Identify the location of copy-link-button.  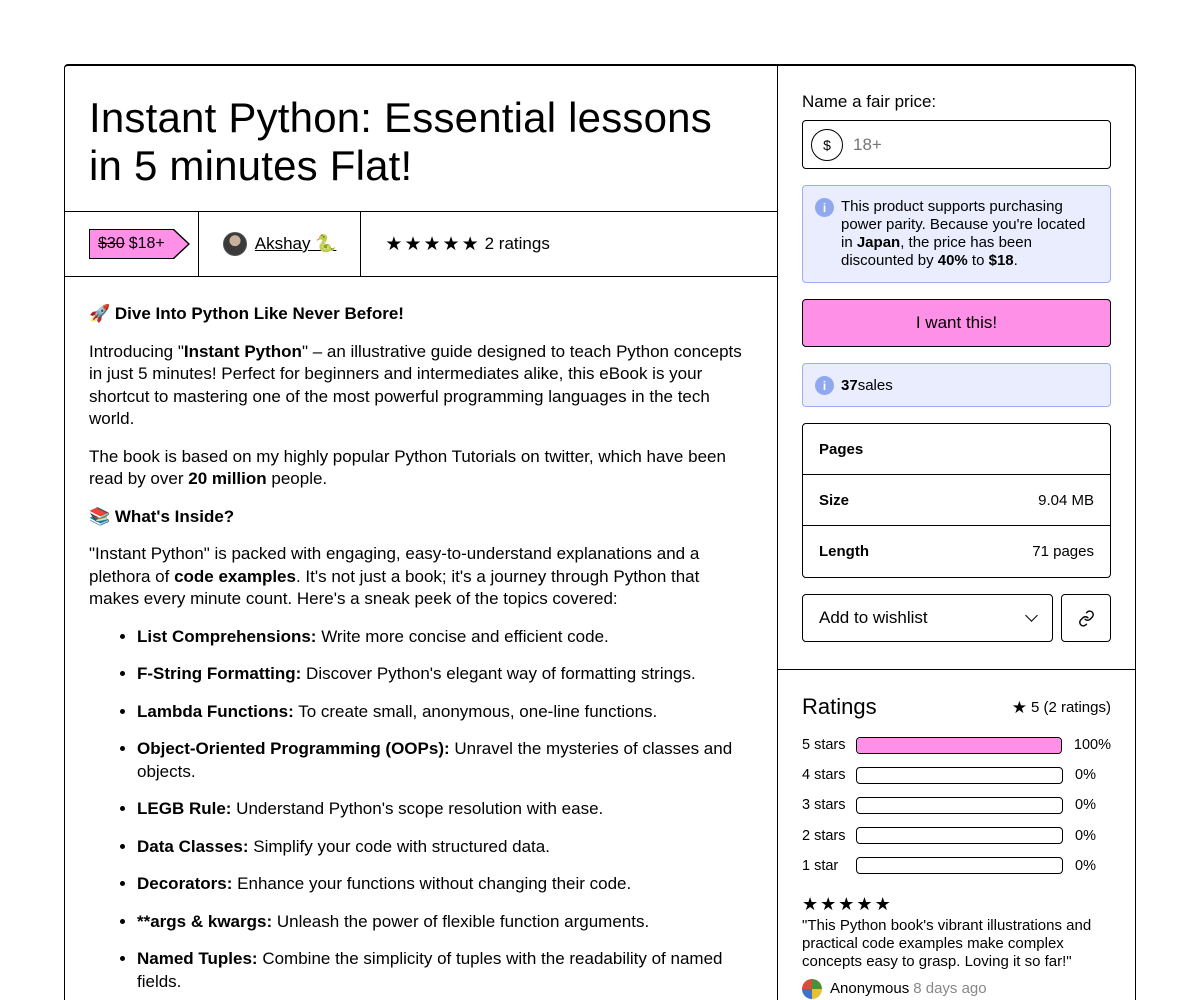
(1086, 618).